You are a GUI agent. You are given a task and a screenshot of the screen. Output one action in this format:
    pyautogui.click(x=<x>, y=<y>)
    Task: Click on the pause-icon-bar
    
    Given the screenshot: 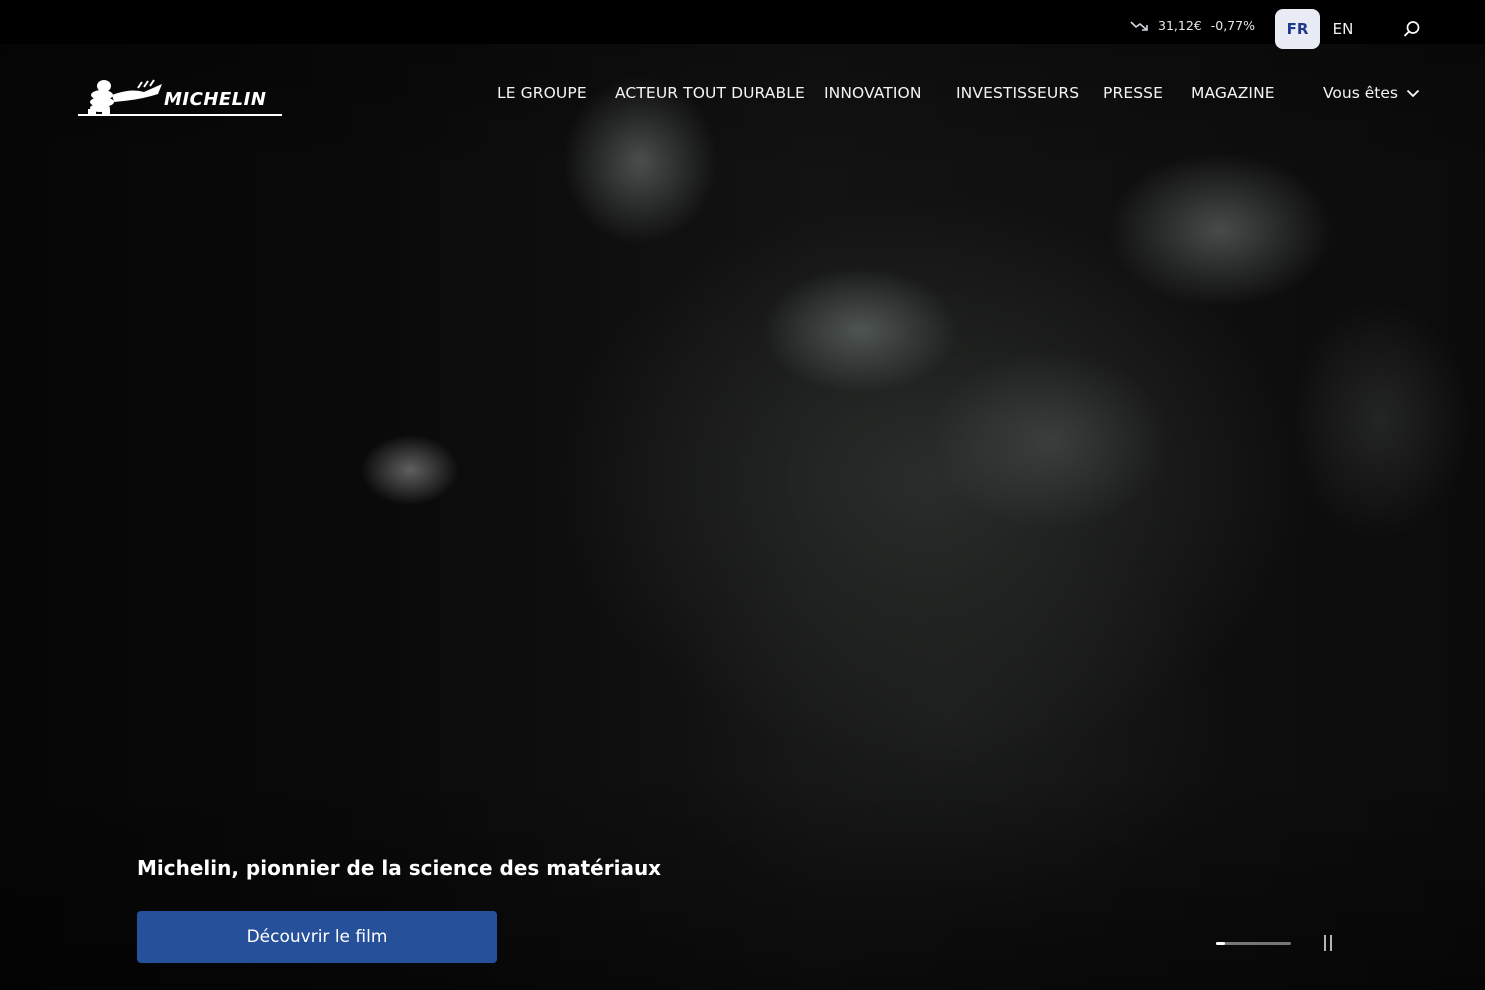 What is the action you would take?
    pyautogui.click(x=1331, y=943)
    